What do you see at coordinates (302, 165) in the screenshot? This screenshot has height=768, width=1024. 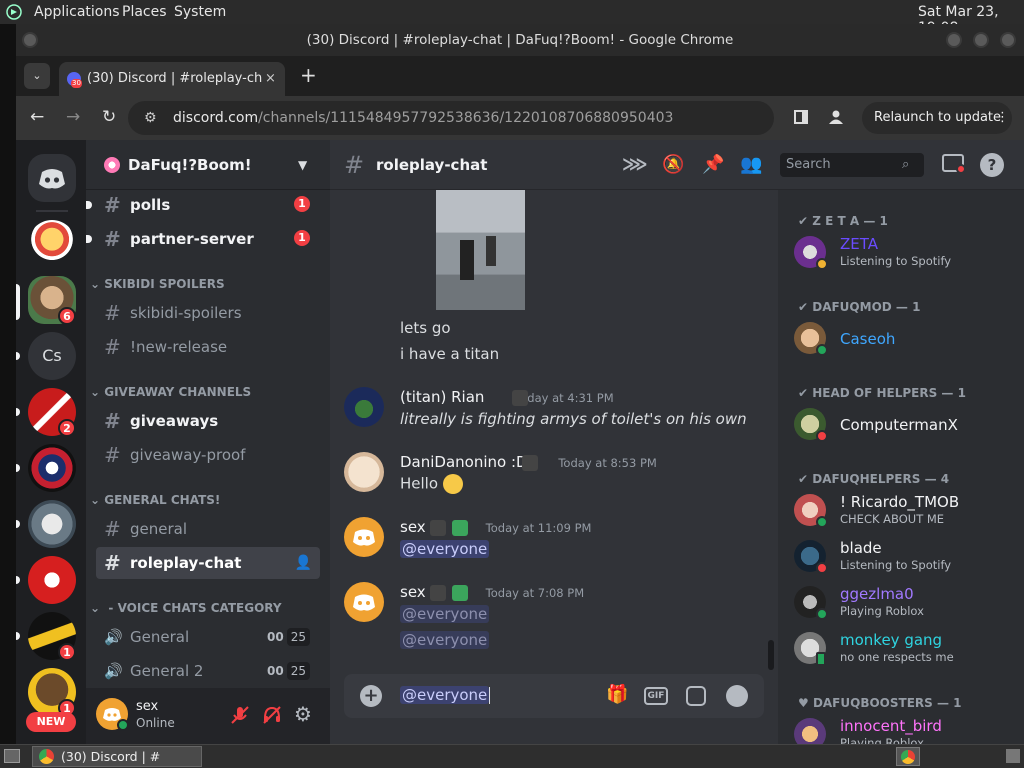 I see `chevron-down-icon: ▼` at bounding box center [302, 165].